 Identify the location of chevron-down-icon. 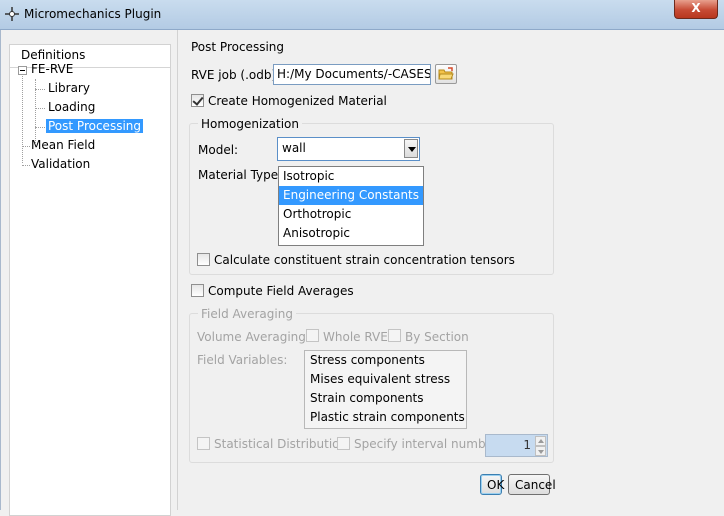
(411, 148).